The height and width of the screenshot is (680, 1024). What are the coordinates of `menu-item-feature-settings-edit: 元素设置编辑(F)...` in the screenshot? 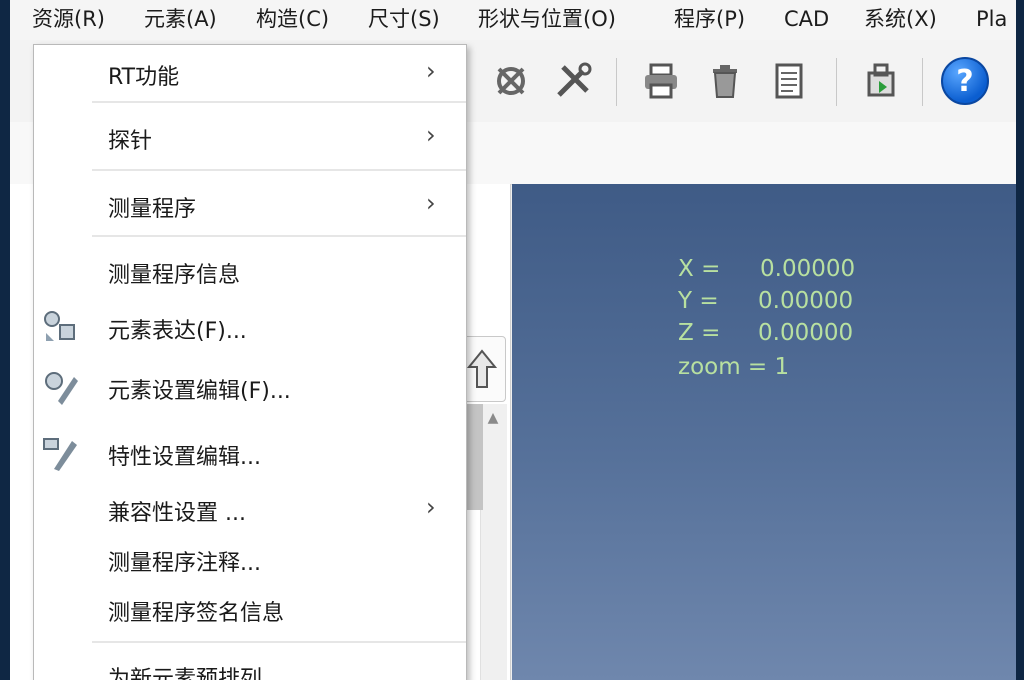 It's located at (250, 391).